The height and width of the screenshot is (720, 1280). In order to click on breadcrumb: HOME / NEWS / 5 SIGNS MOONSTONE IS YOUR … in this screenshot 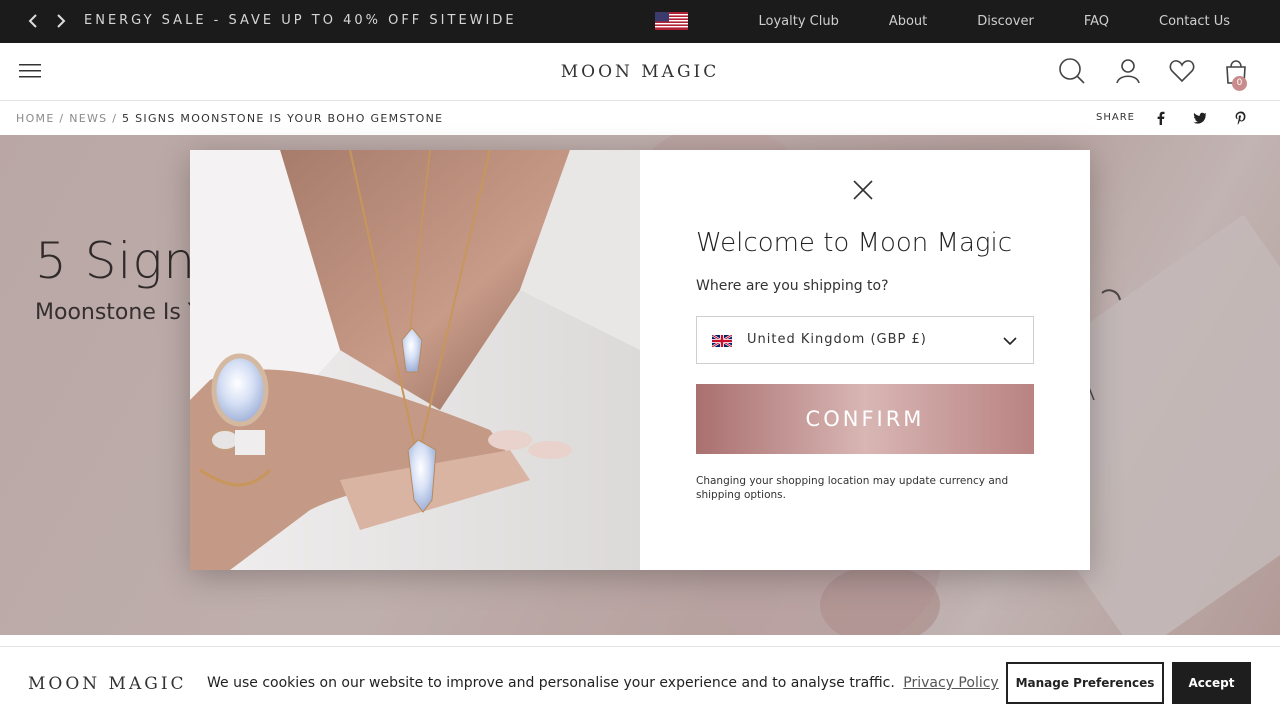, I will do `click(229, 118)`.